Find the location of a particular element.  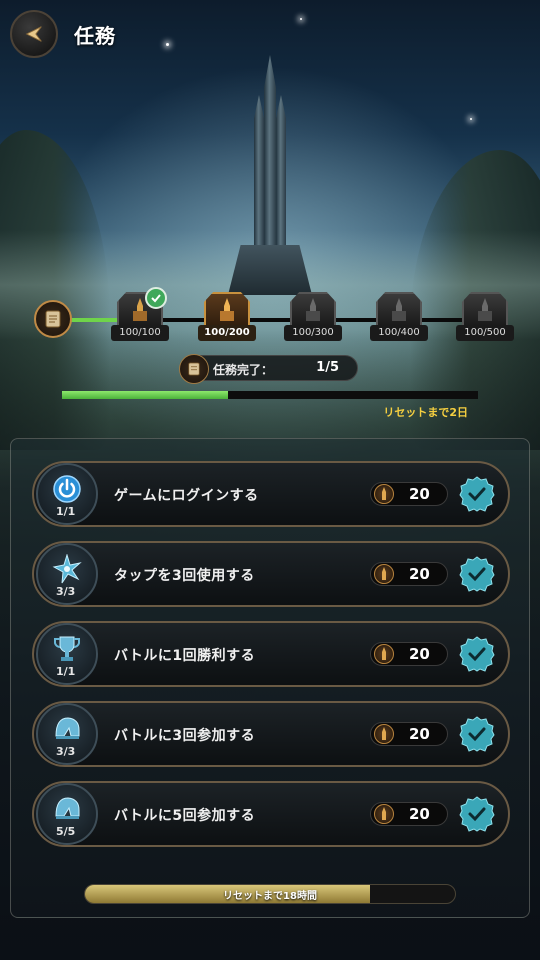

task-name: バトルに1回勝利する is located at coordinates (185, 656).